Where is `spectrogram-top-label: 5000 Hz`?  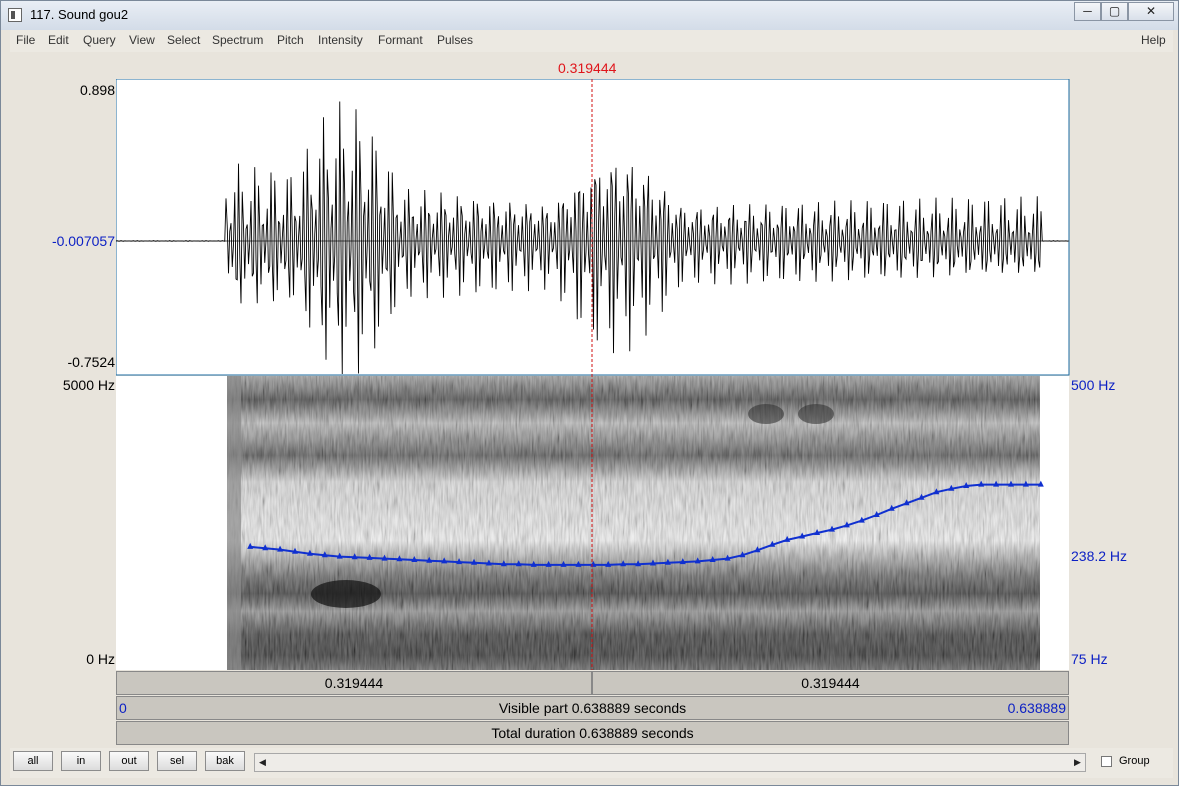 spectrogram-top-label: 5000 Hz is located at coordinates (88, 385).